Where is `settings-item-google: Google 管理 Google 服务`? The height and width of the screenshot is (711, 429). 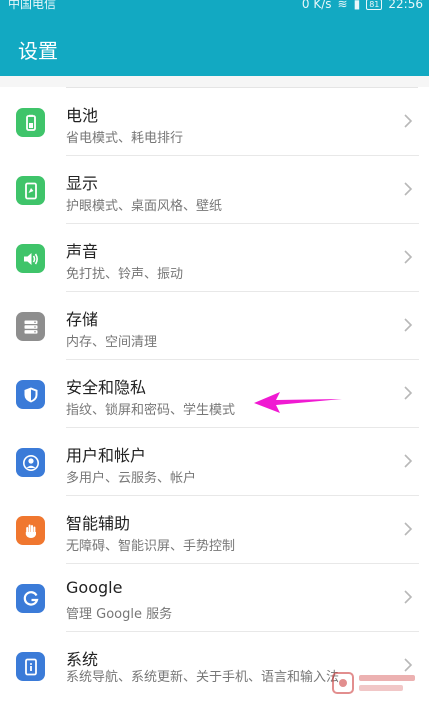
settings-item-google: Google 管理 Google 服务 is located at coordinates (214, 598).